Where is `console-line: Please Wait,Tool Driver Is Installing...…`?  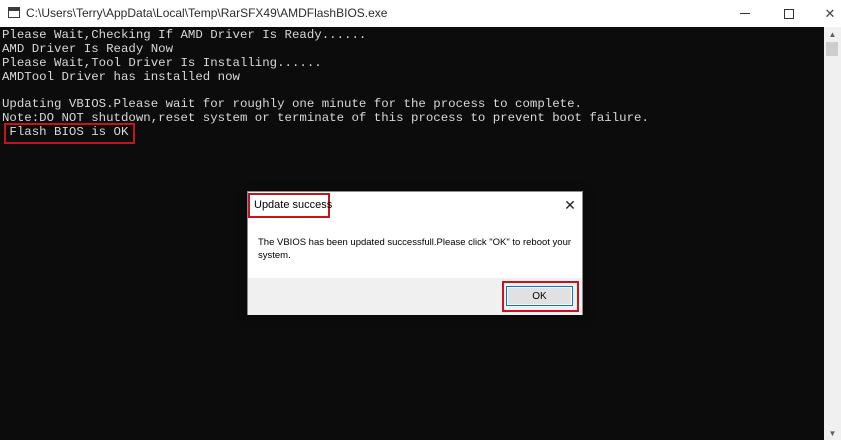 console-line: Please Wait,Tool Driver Is Installing...… is located at coordinates (162, 63).